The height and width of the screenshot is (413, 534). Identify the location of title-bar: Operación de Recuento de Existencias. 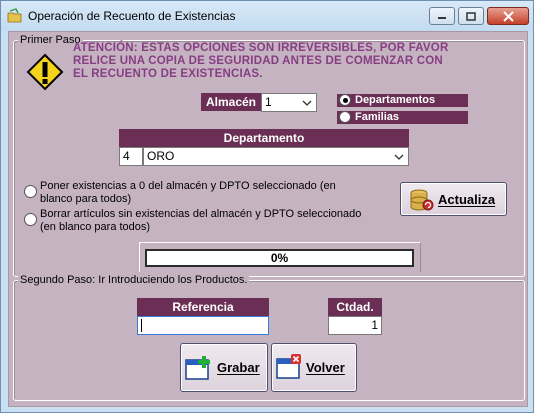
(267, 16).